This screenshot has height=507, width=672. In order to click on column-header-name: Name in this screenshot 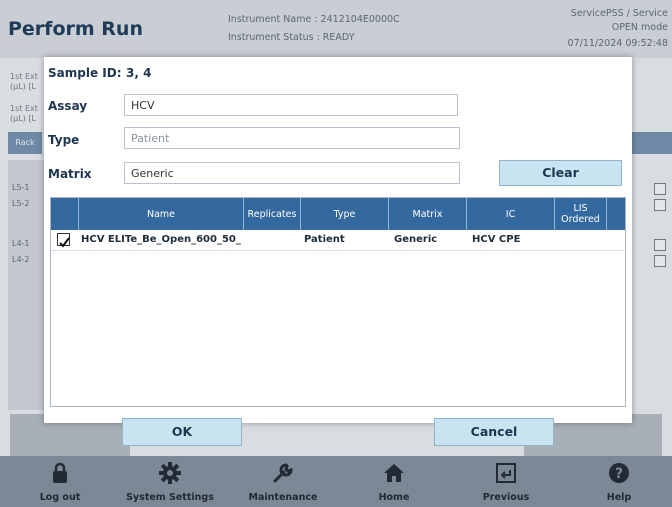, I will do `click(161, 214)`.